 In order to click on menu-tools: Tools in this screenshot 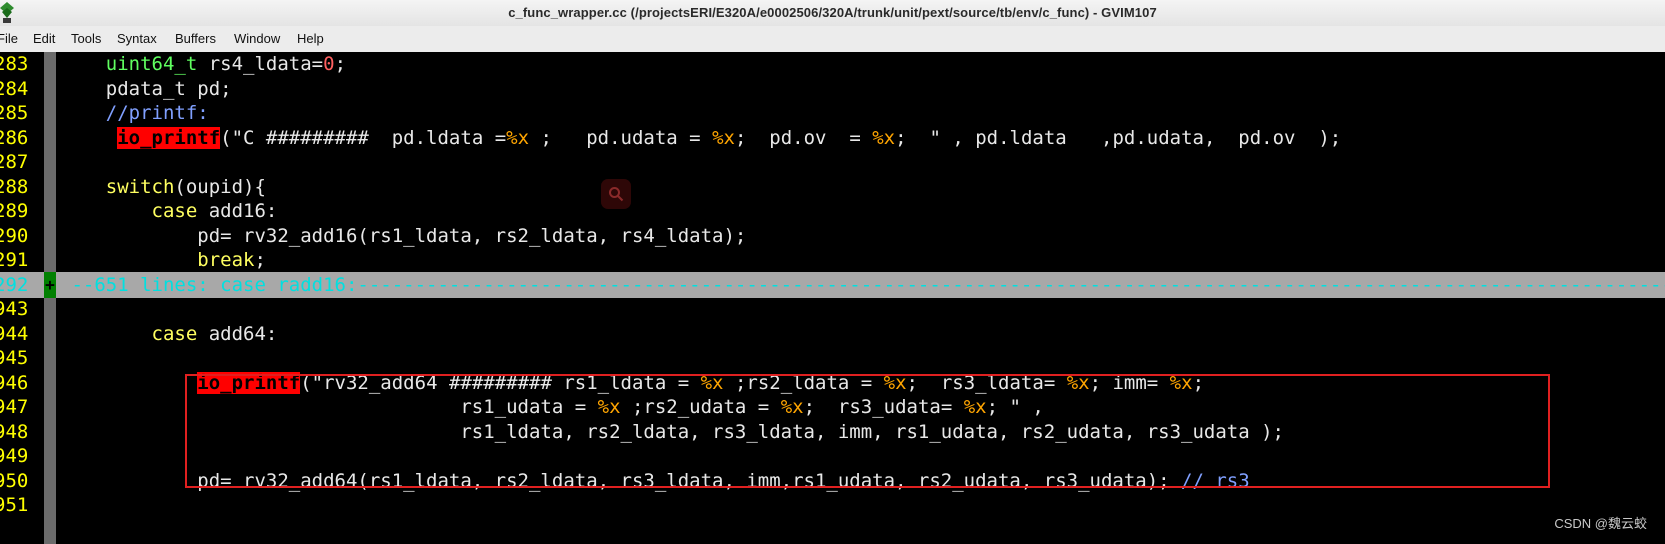, I will do `click(86, 38)`.